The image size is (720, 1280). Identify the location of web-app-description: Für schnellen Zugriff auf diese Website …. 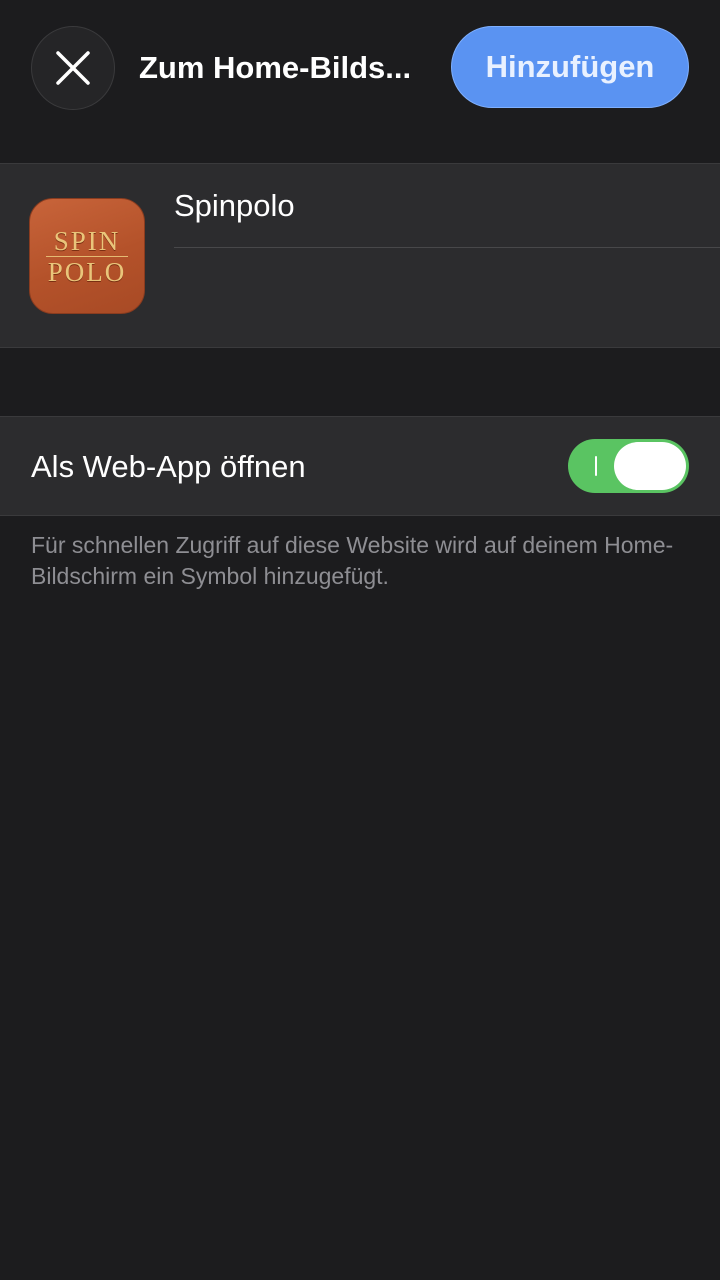
(352, 560).